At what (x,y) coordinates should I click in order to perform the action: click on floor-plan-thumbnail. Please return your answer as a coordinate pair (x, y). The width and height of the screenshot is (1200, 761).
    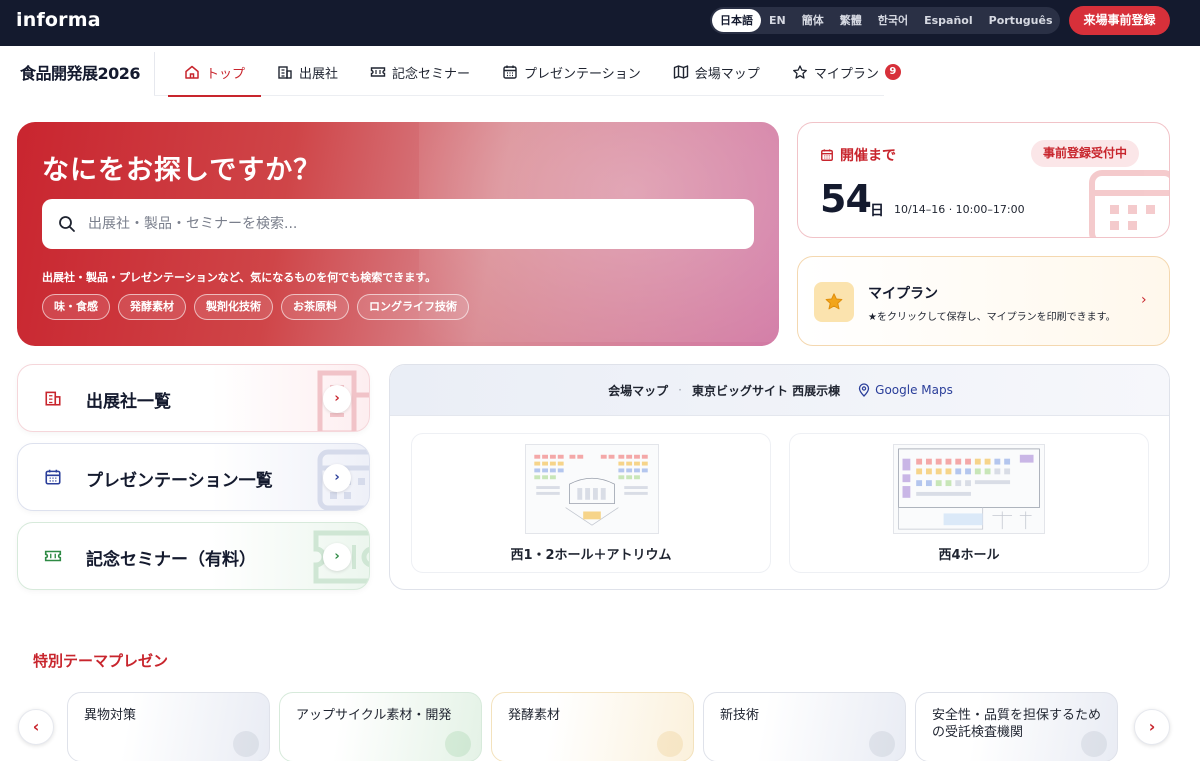
    Looking at the image, I should click on (969, 489).